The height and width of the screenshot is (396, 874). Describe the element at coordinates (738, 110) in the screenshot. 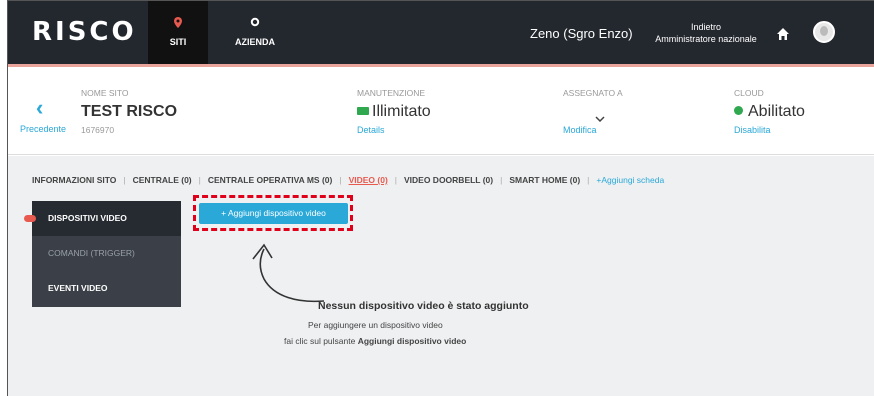

I see `status-dot-icon` at that location.